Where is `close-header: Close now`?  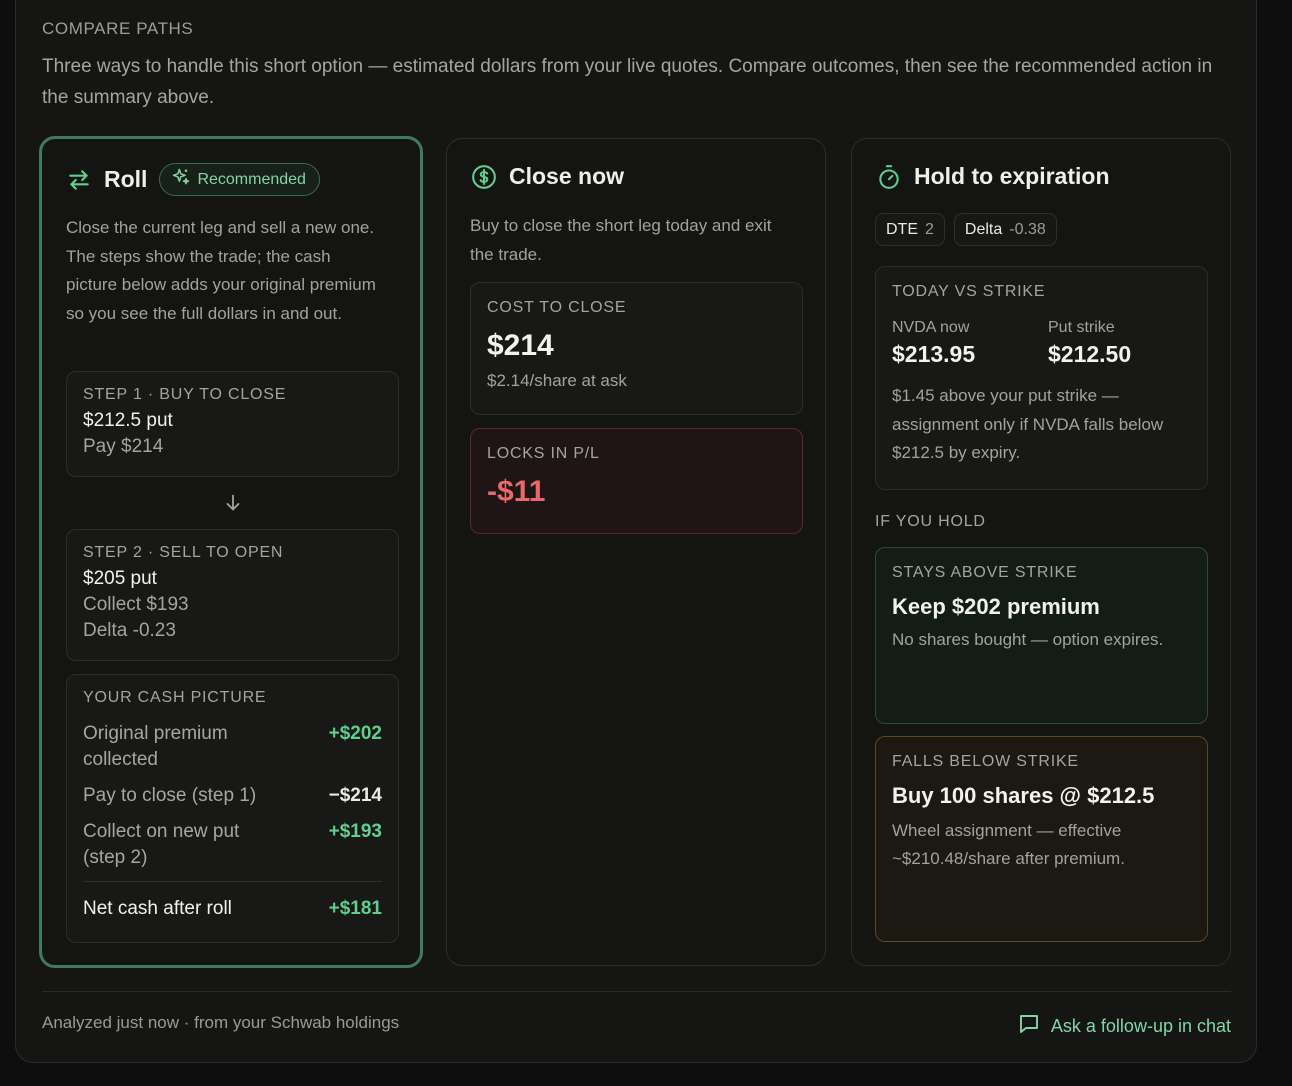
close-header: Close now is located at coordinates (547, 176).